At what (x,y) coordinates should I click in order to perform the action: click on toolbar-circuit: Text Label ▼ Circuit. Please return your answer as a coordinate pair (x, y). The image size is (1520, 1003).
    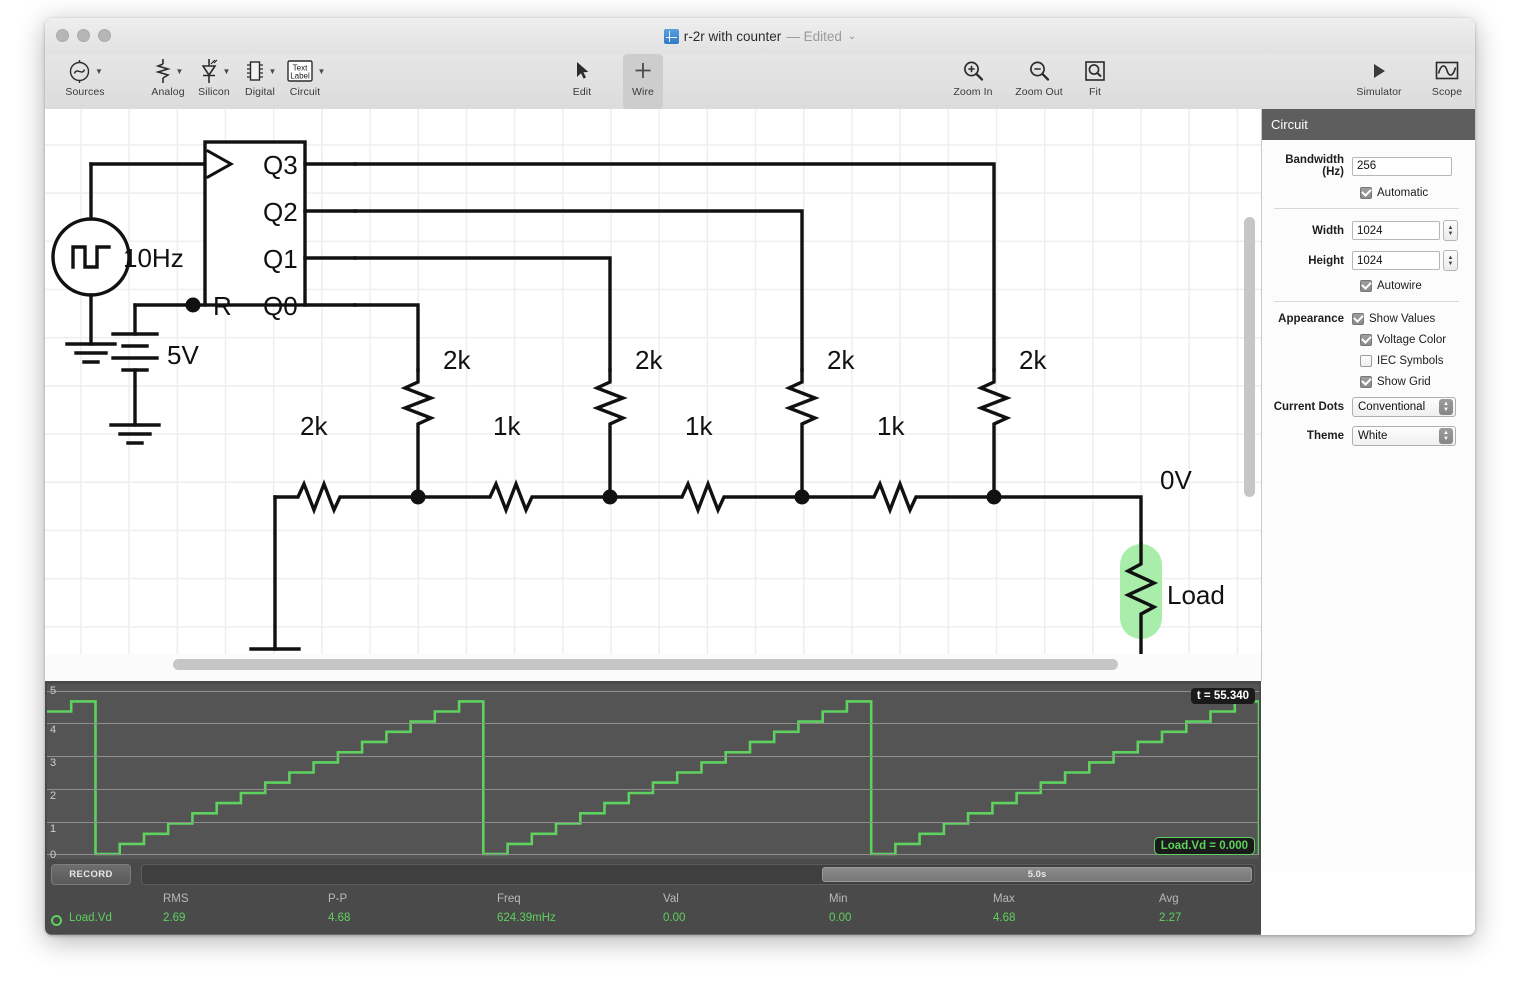
    Looking at the image, I should click on (305, 81).